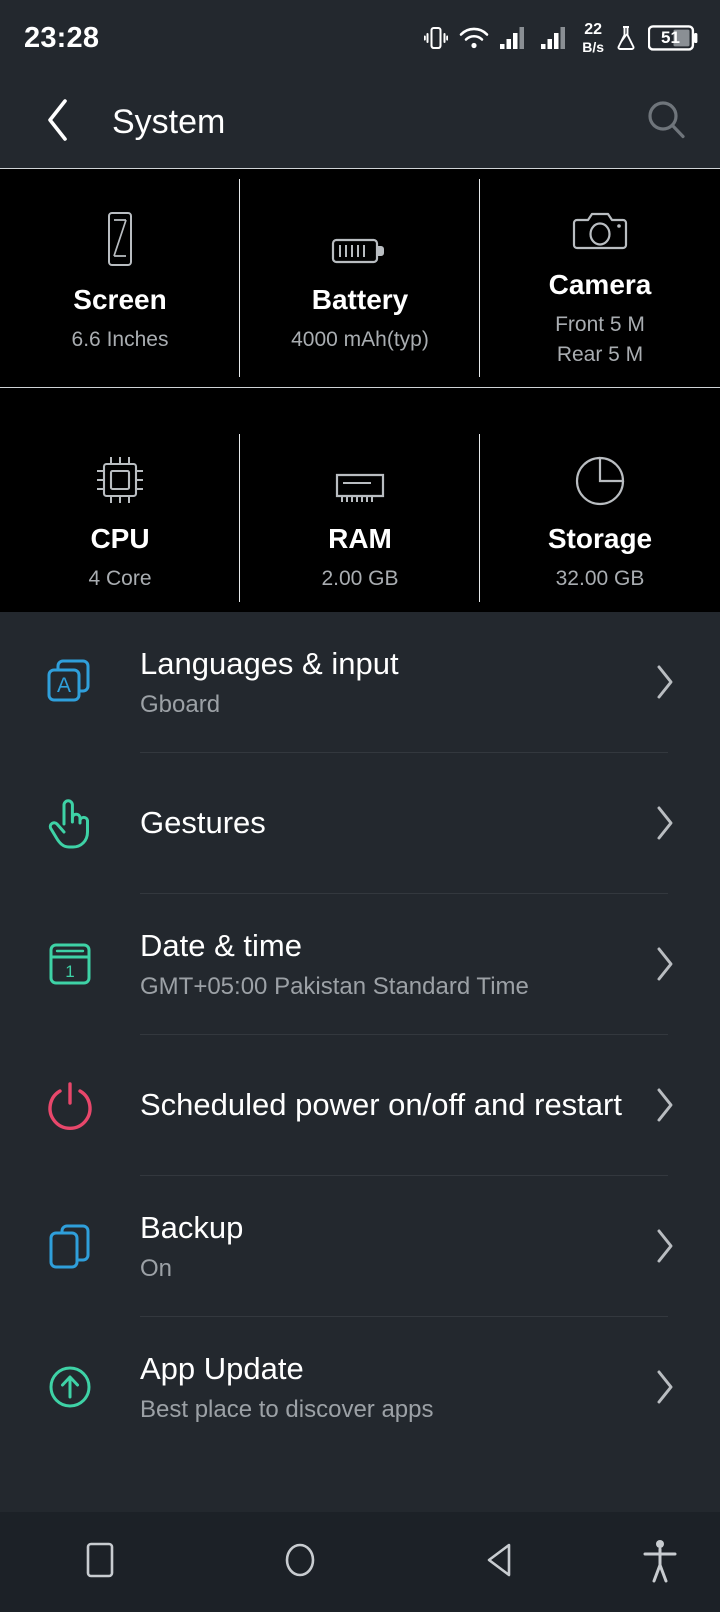  What do you see at coordinates (390, 1246) in the screenshot?
I see `list-item-text: Backup On` at bounding box center [390, 1246].